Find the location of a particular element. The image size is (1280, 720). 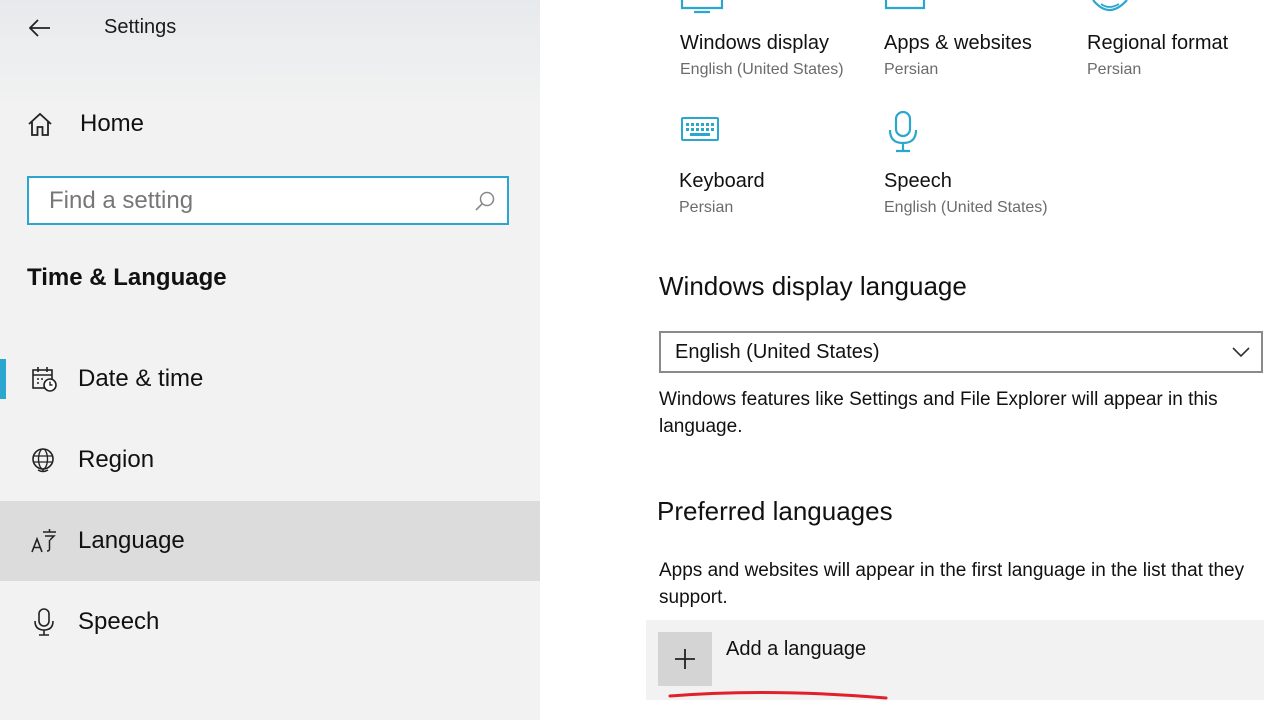

tile-speech: Speech English (United States) is located at coordinates (966, 163).